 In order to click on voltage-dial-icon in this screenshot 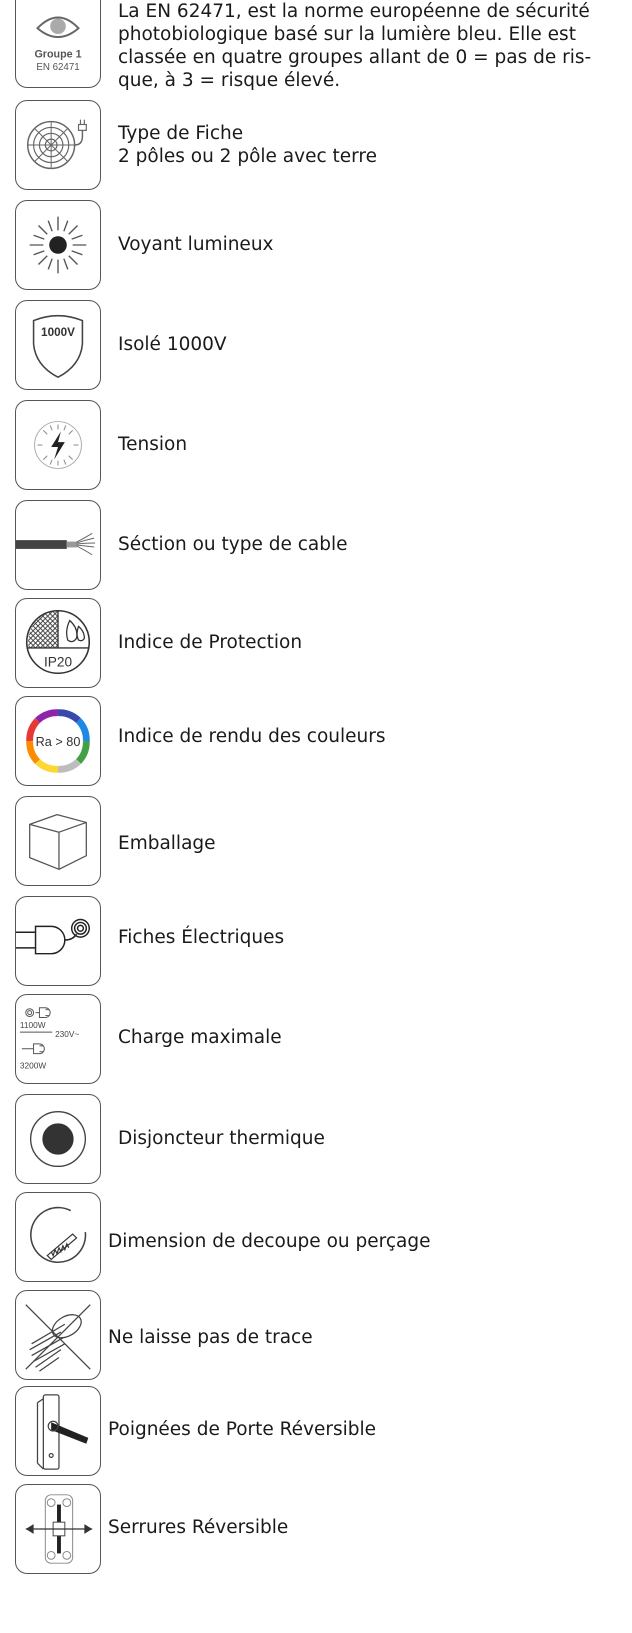, I will do `click(58, 445)`.